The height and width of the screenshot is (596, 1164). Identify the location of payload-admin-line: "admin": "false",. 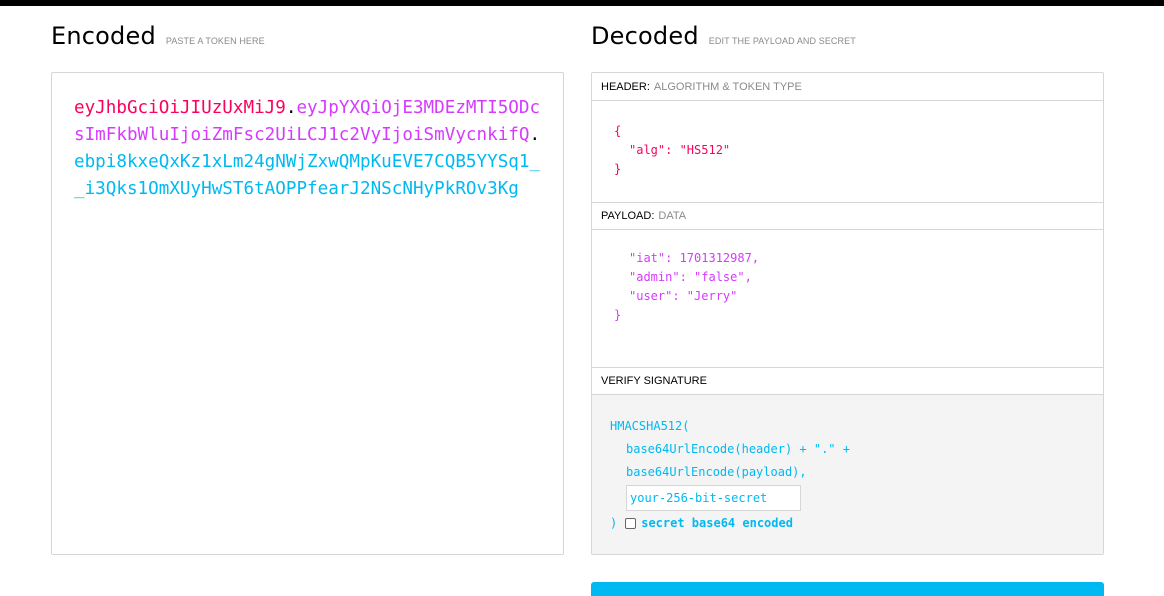
(690, 277).